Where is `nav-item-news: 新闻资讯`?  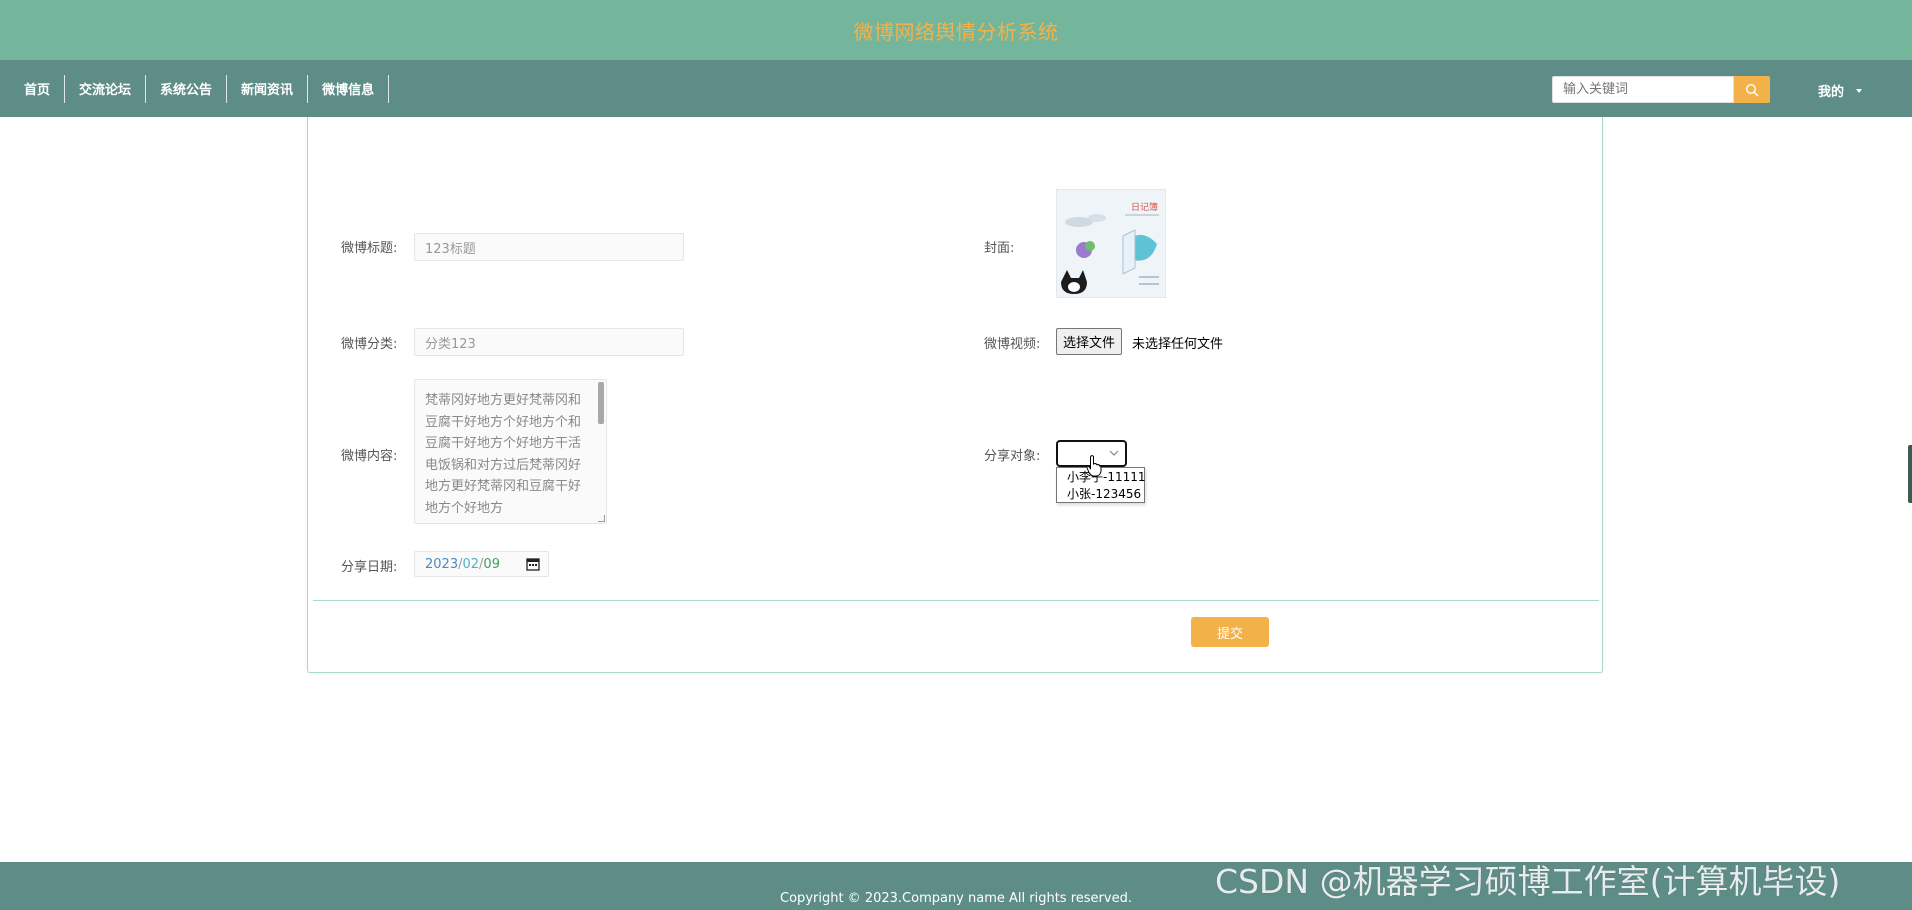 nav-item-news: 新闻资讯 is located at coordinates (268, 88).